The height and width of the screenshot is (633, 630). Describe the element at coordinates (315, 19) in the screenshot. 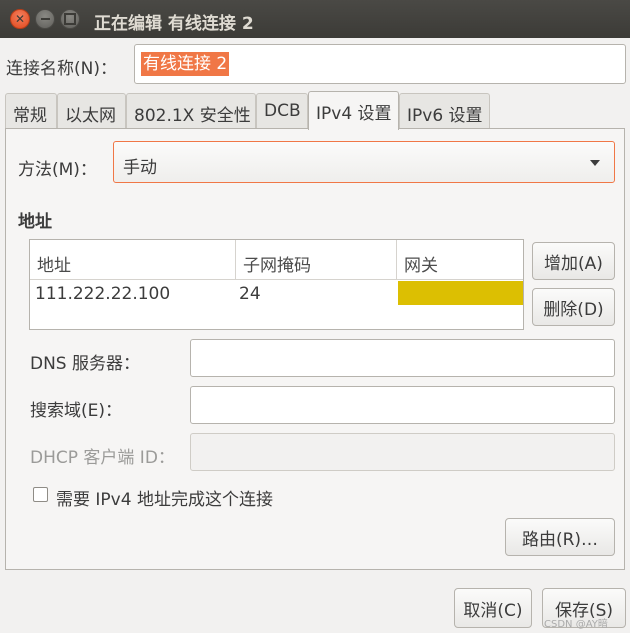

I see `title-bar: ✕ 正在编辑 有线连接 2` at that location.